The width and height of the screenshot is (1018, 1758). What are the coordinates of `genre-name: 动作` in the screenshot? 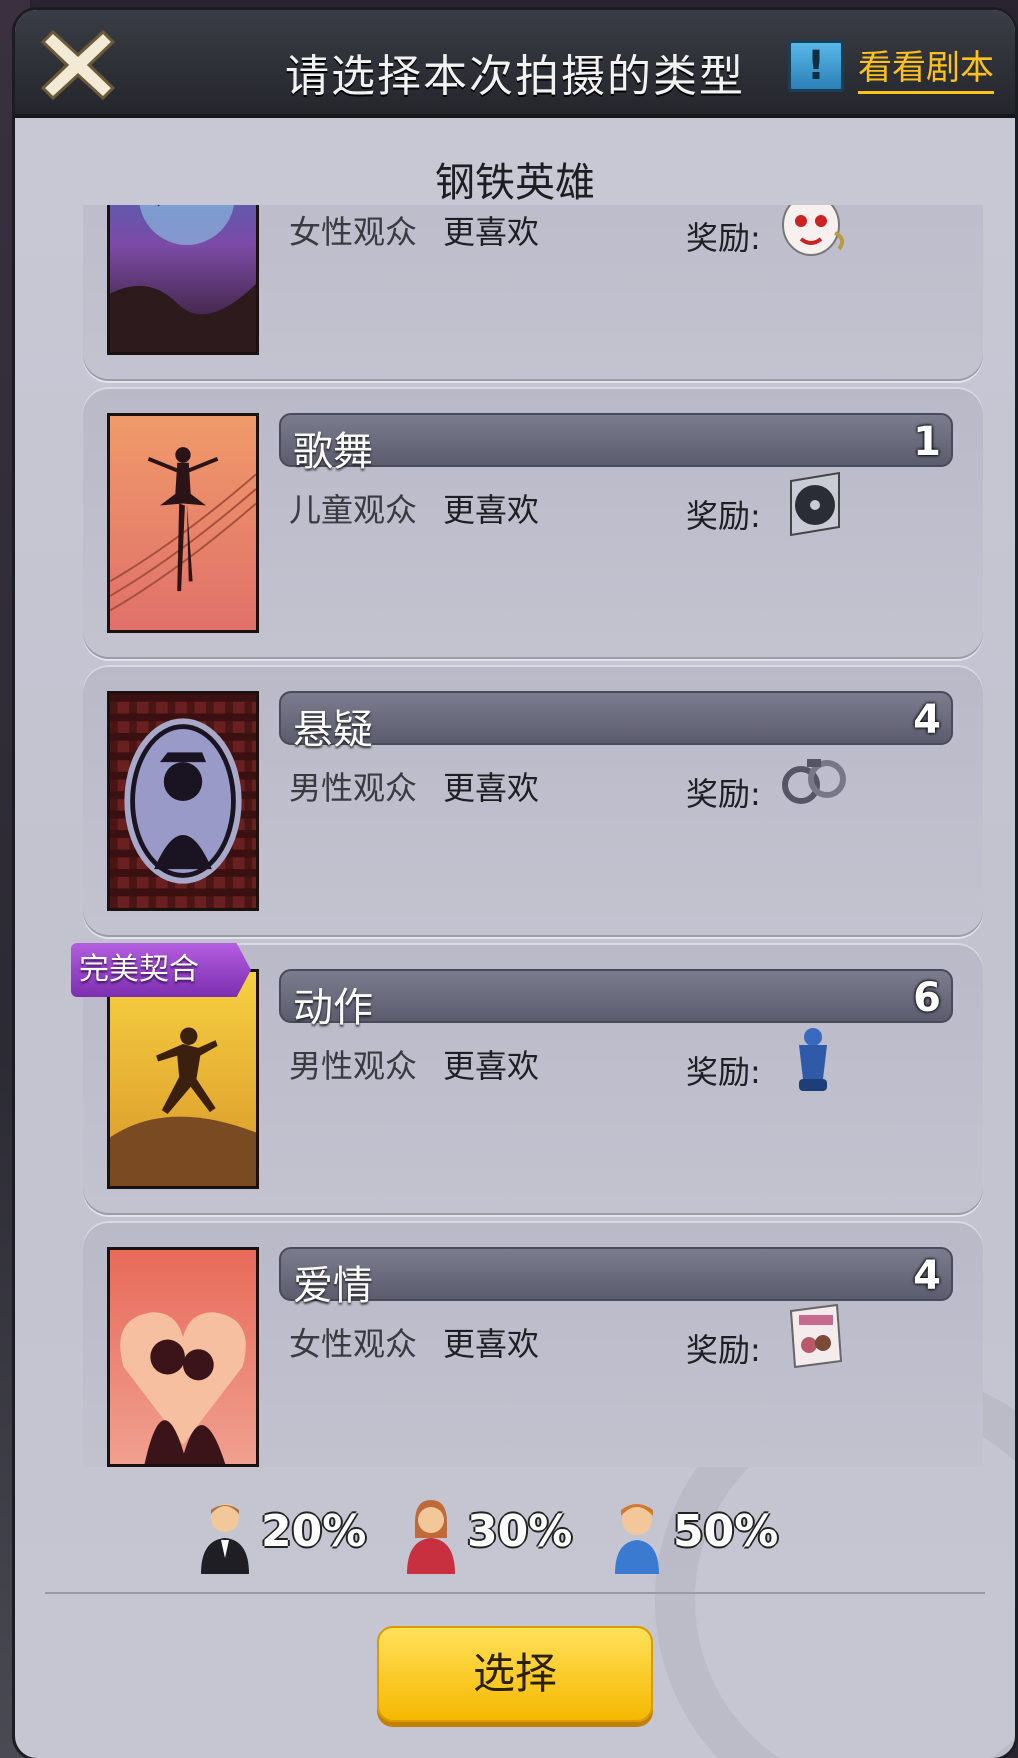 It's located at (333, 1008).